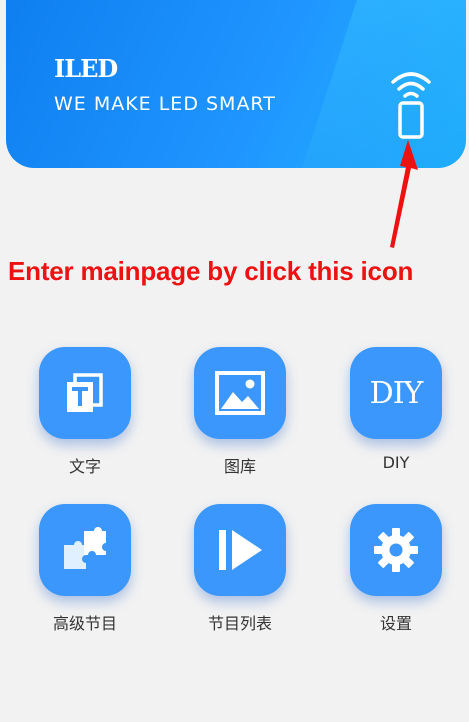  I want to click on gear-icon, so click(396, 550).